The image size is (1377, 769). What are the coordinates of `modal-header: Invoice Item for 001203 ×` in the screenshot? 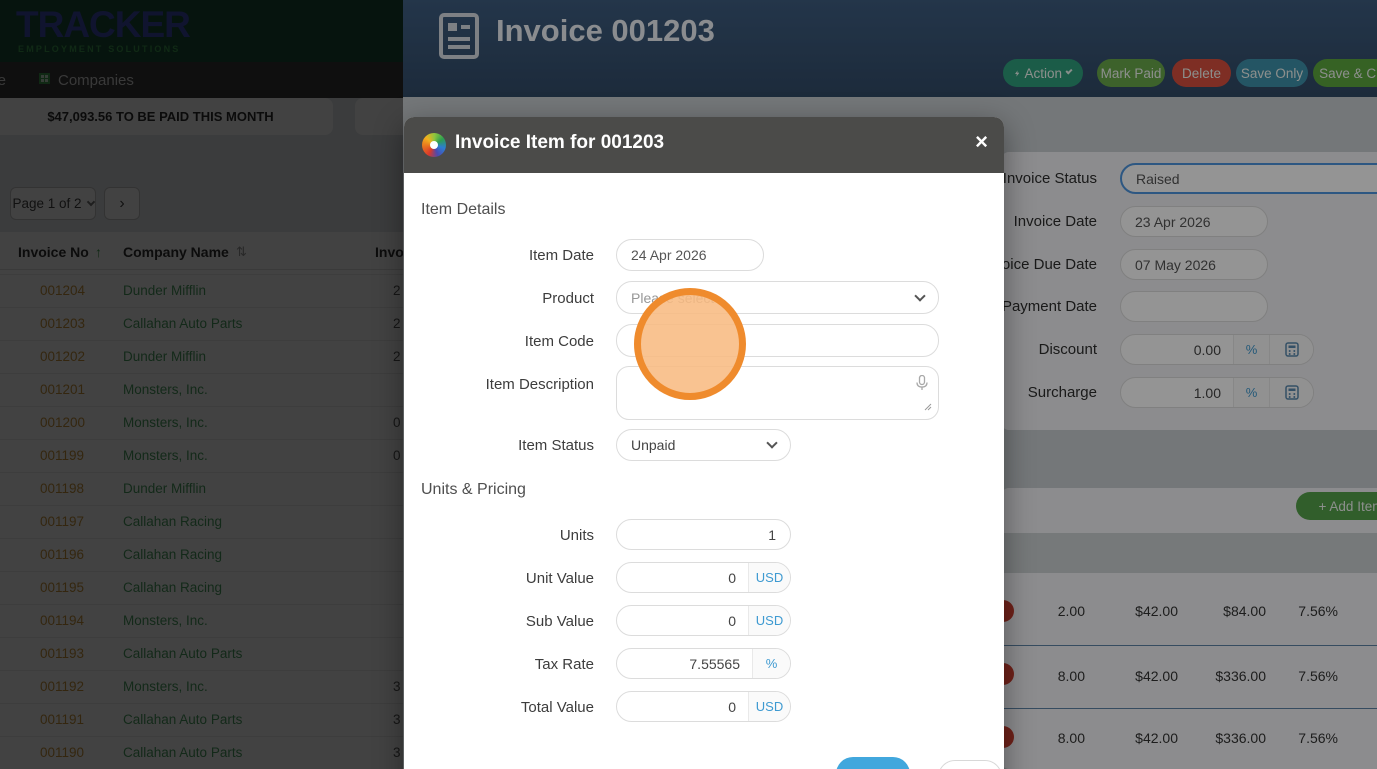 It's located at (704, 145).